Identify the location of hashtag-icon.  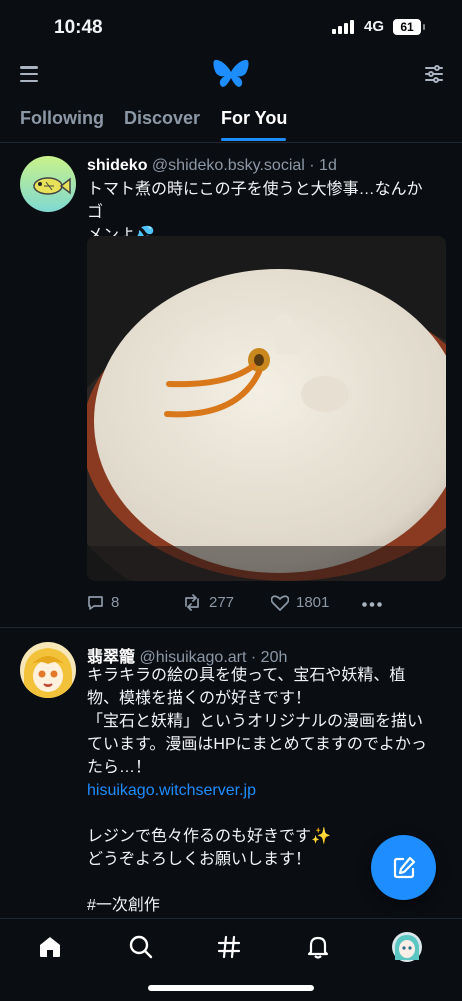
(229, 947).